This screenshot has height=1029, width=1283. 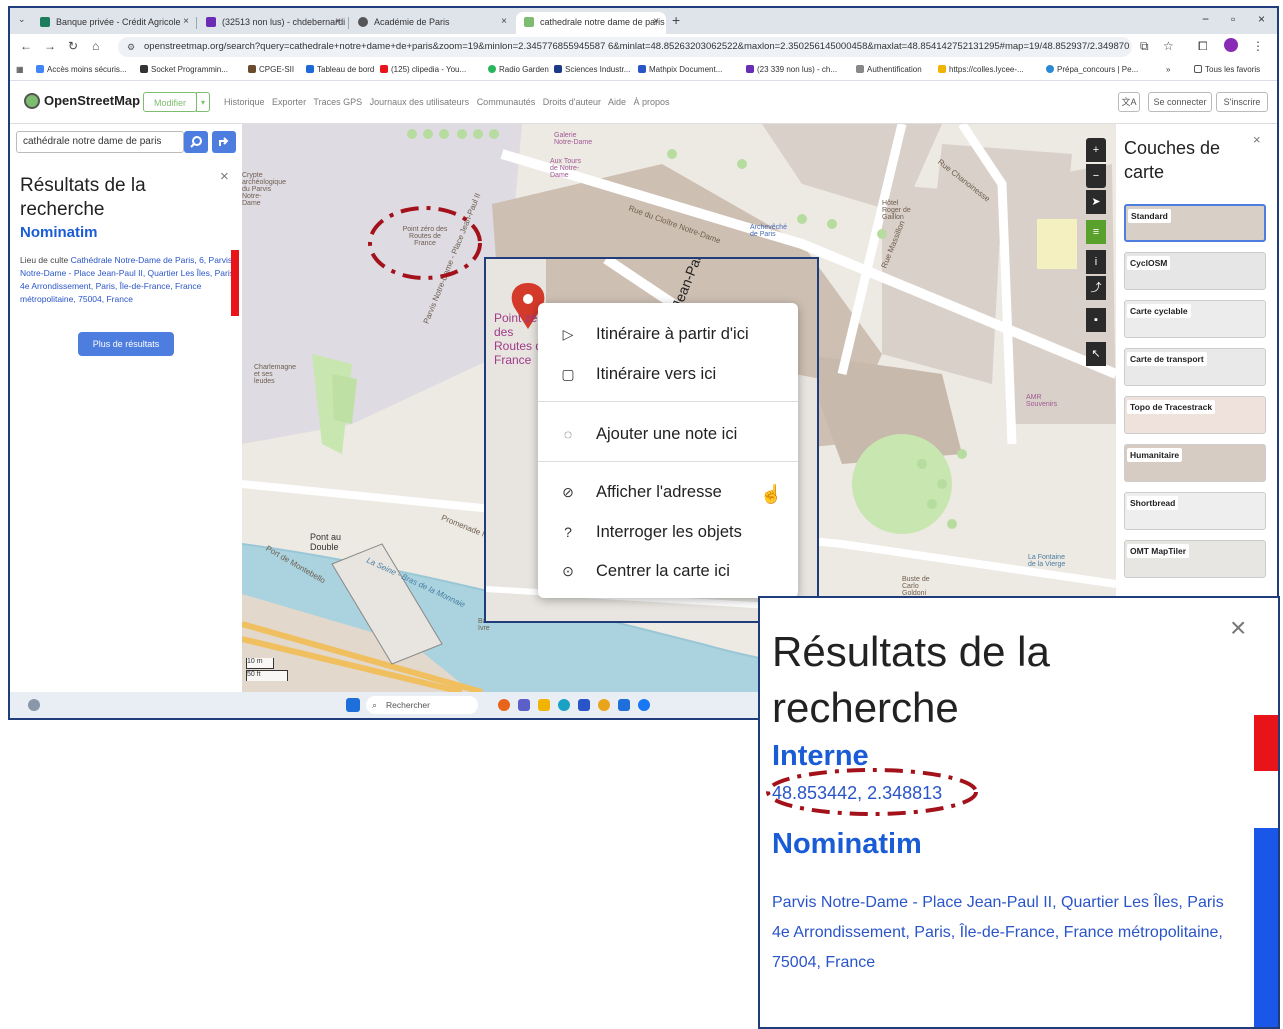 I want to click on nav-history: Historique, so click(x=244, y=102).